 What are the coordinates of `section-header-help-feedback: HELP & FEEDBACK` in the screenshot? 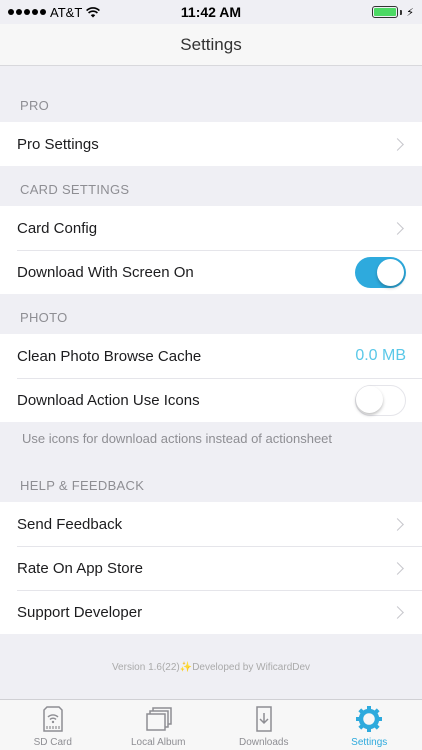 It's located at (82, 485).